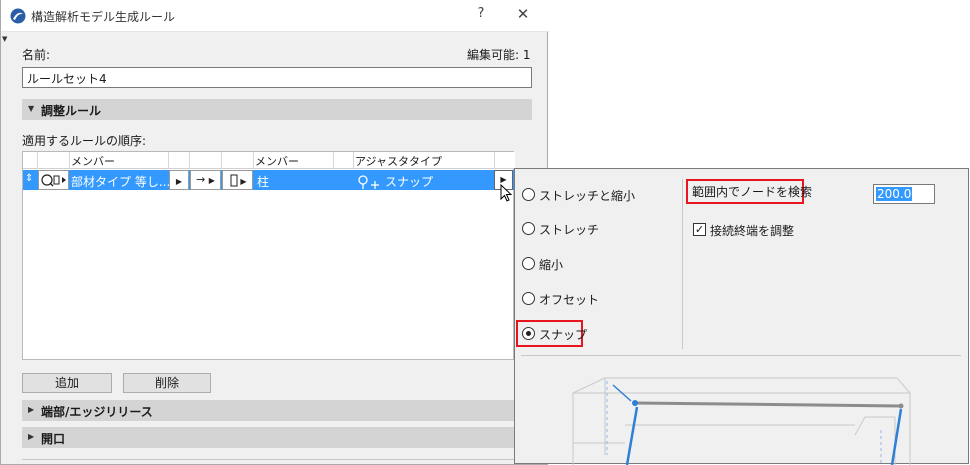 Image resolution: width=970 pixels, height=465 pixels. Describe the element at coordinates (528, 333) in the screenshot. I see `radio-selected-dot` at that location.